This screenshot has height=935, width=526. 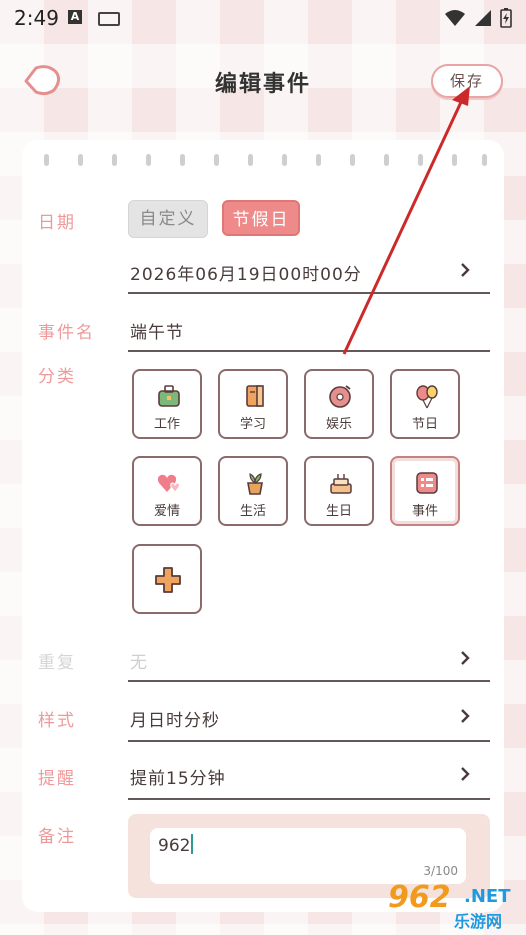 I want to click on repeat-underline, so click(x=309, y=681).